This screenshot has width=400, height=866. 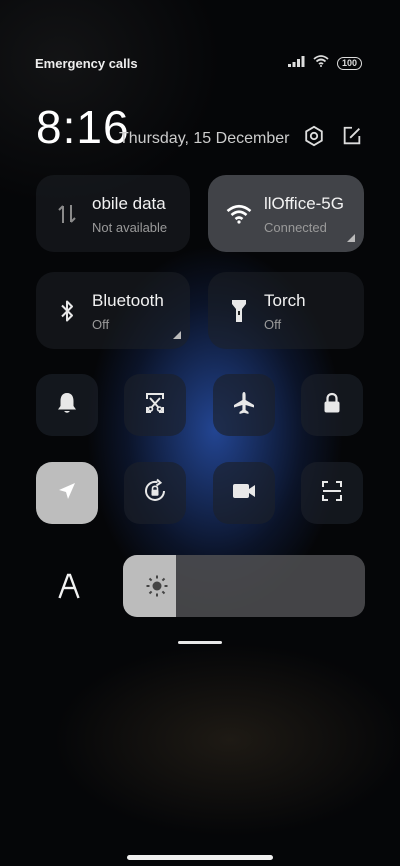 I want to click on scan-icon, so click(x=332, y=493).